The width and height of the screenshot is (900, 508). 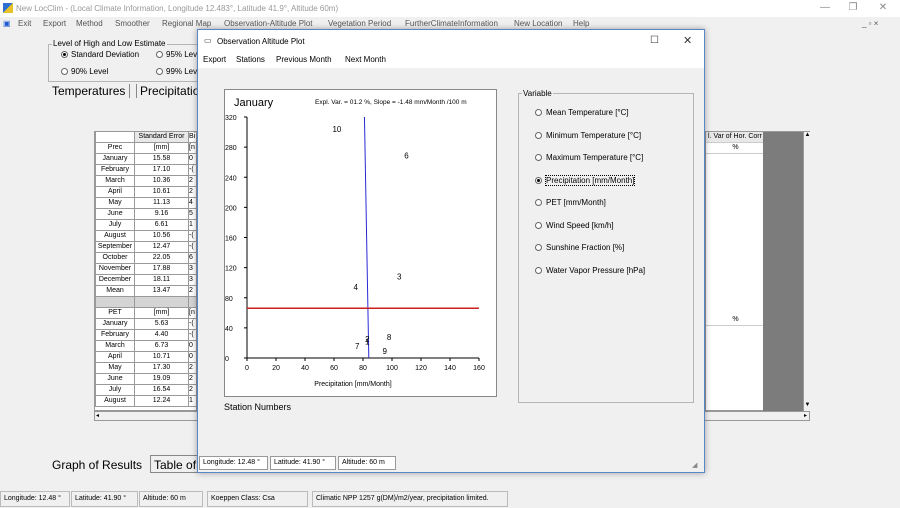 I want to click on x-tick-label: 120, so click(x=421, y=368).